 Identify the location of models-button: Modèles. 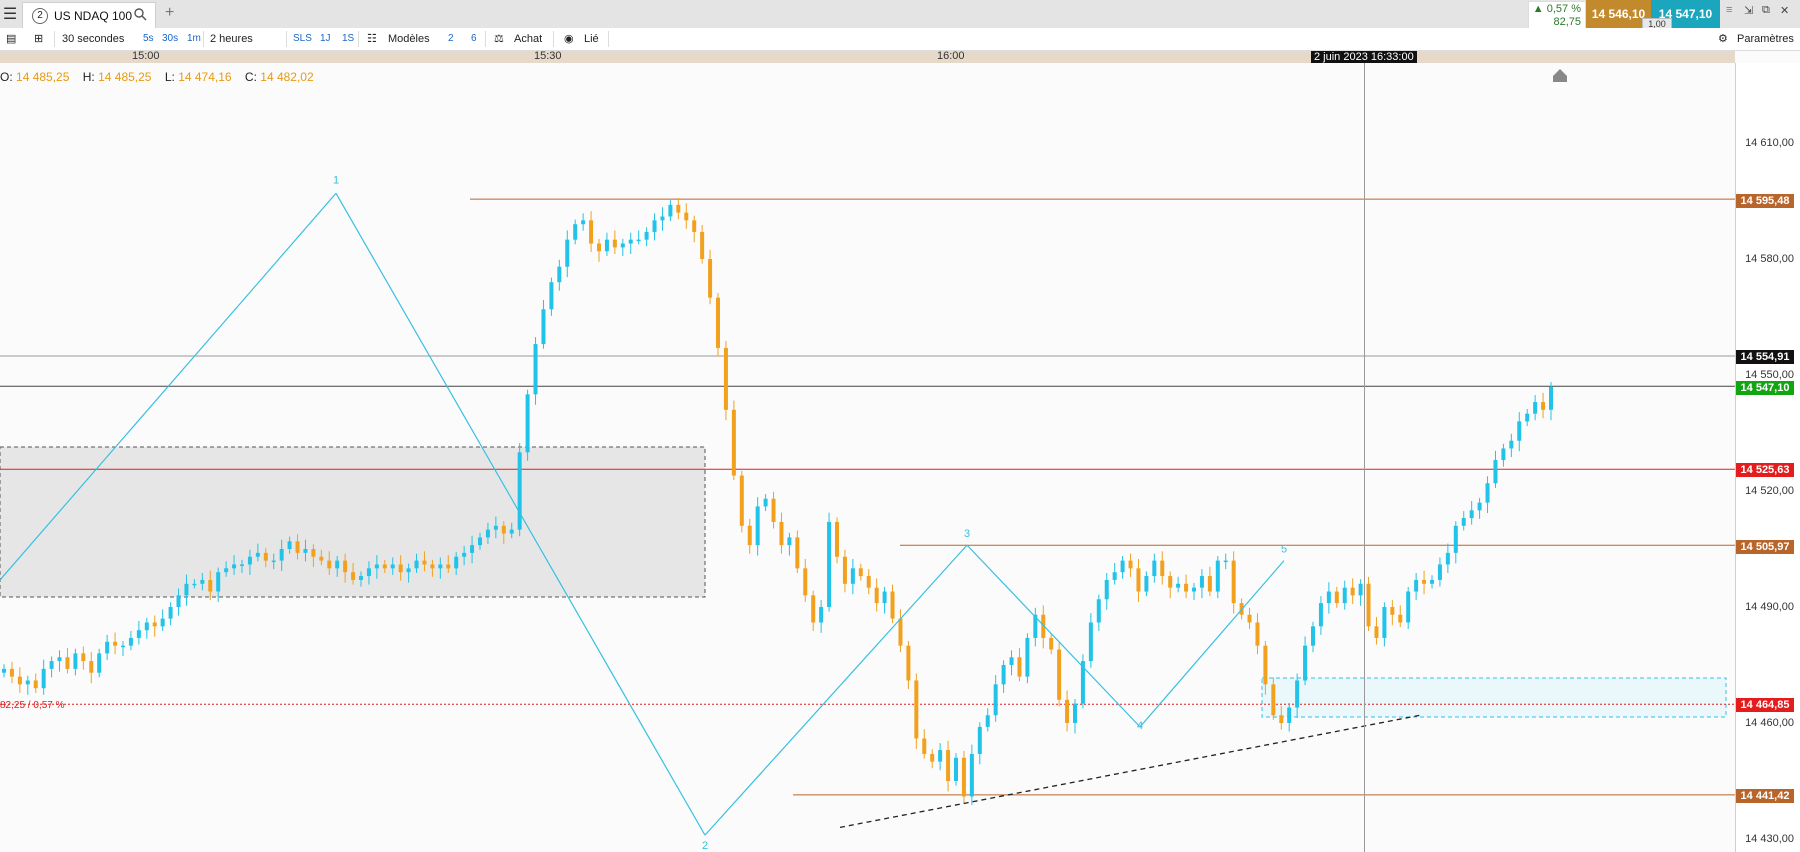
(409, 39).